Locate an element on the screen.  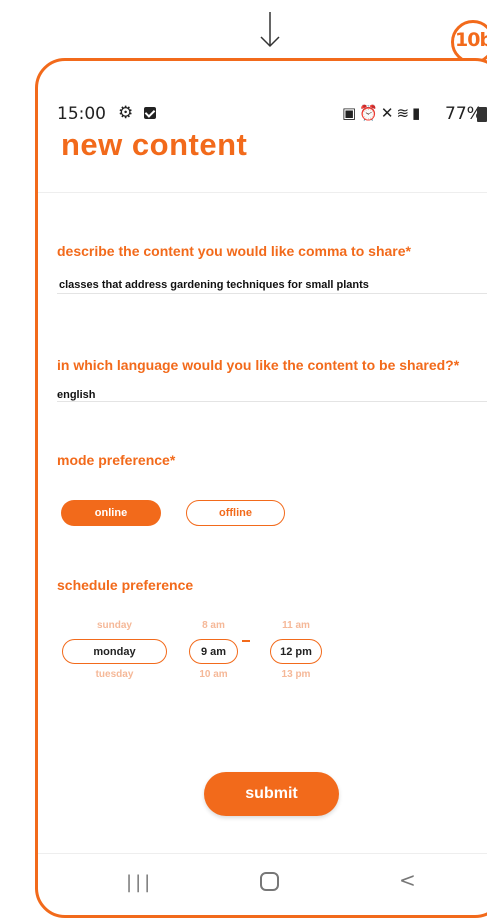
time-range-dash is located at coordinates (246, 641).